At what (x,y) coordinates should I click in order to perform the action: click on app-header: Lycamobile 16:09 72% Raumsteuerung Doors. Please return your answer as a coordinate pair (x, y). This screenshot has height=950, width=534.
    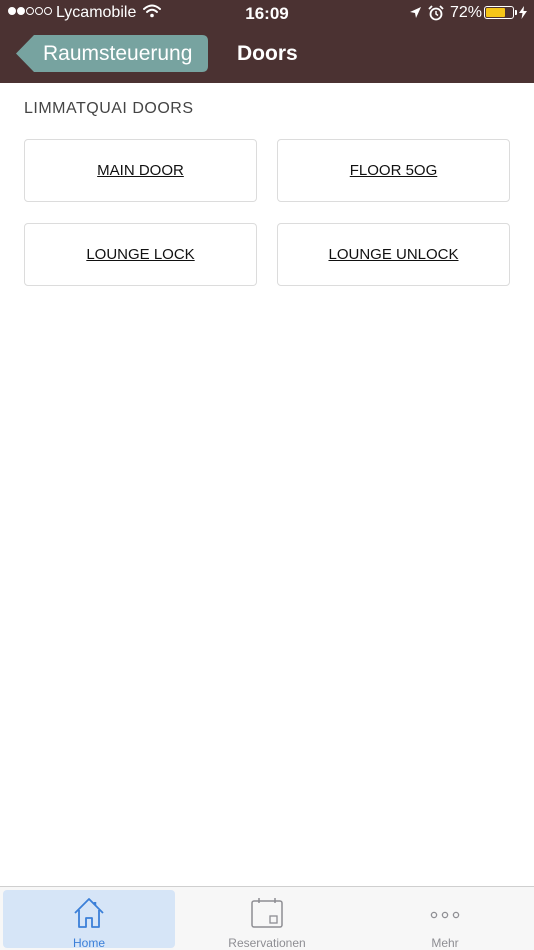
    Looking at the image, I should click on (267, 41).